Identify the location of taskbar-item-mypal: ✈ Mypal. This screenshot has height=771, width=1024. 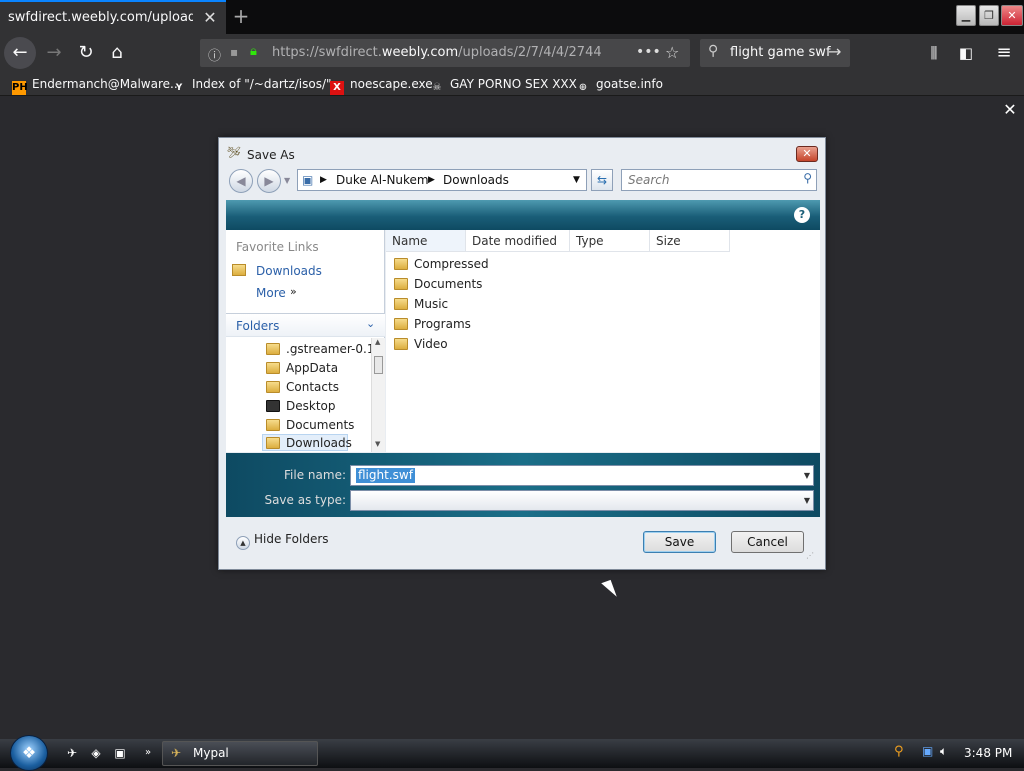
(240, 753).